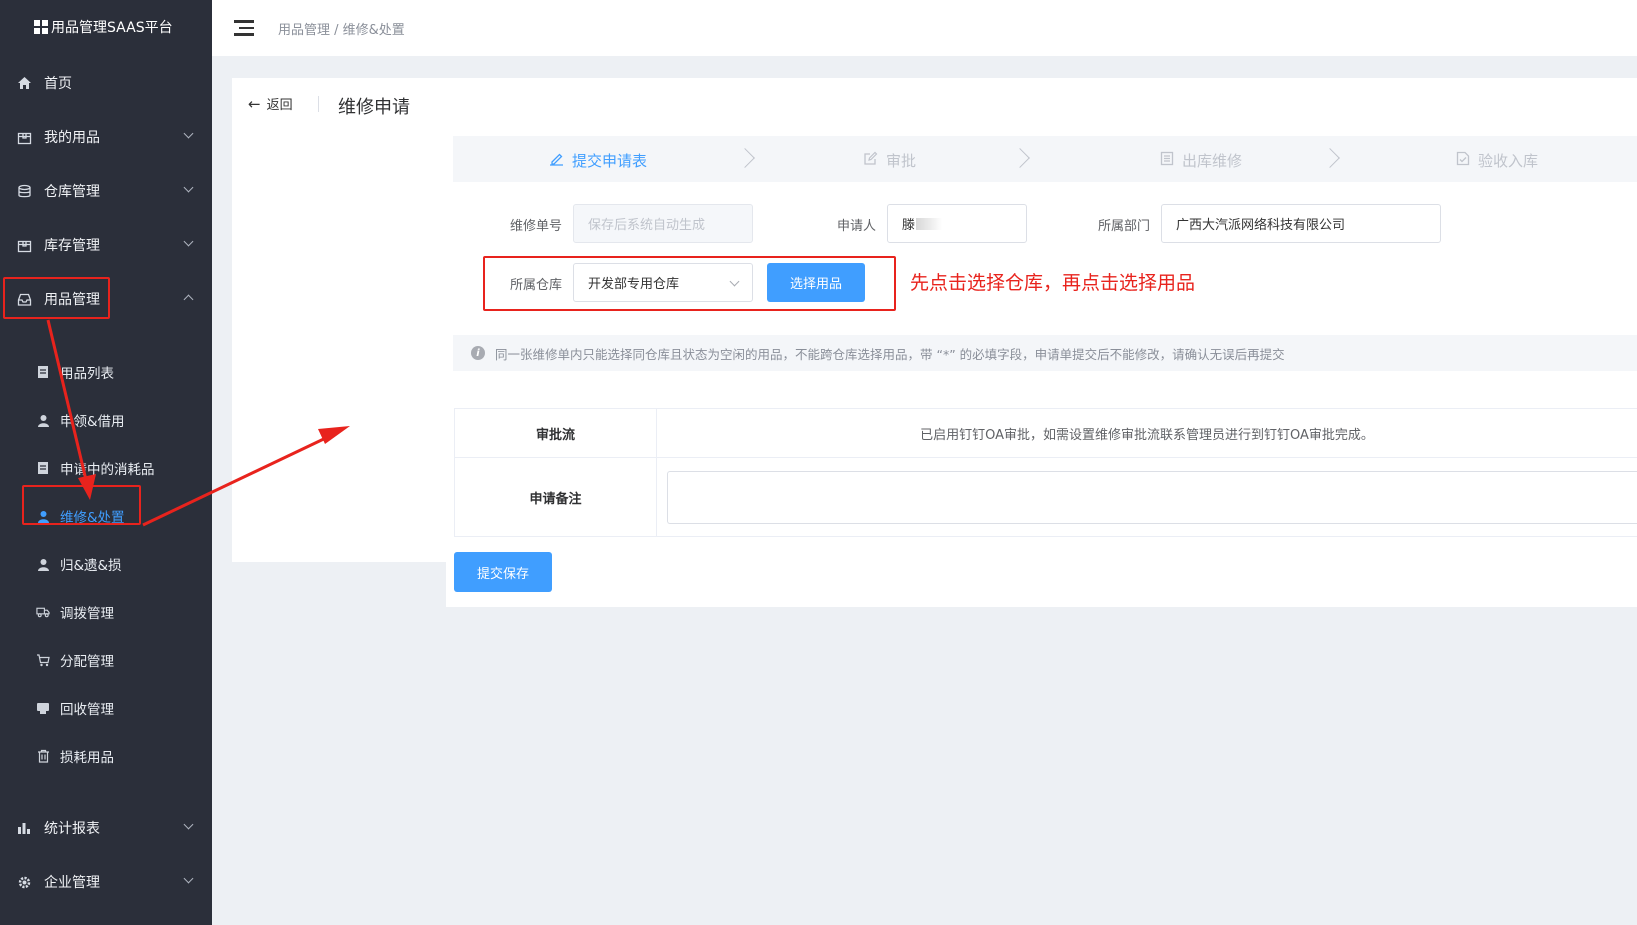  What do you see at coordinates (58, 84) in the screenshot?
I see `sidebar-item-label: 首页` at bounding box center [58, 84].